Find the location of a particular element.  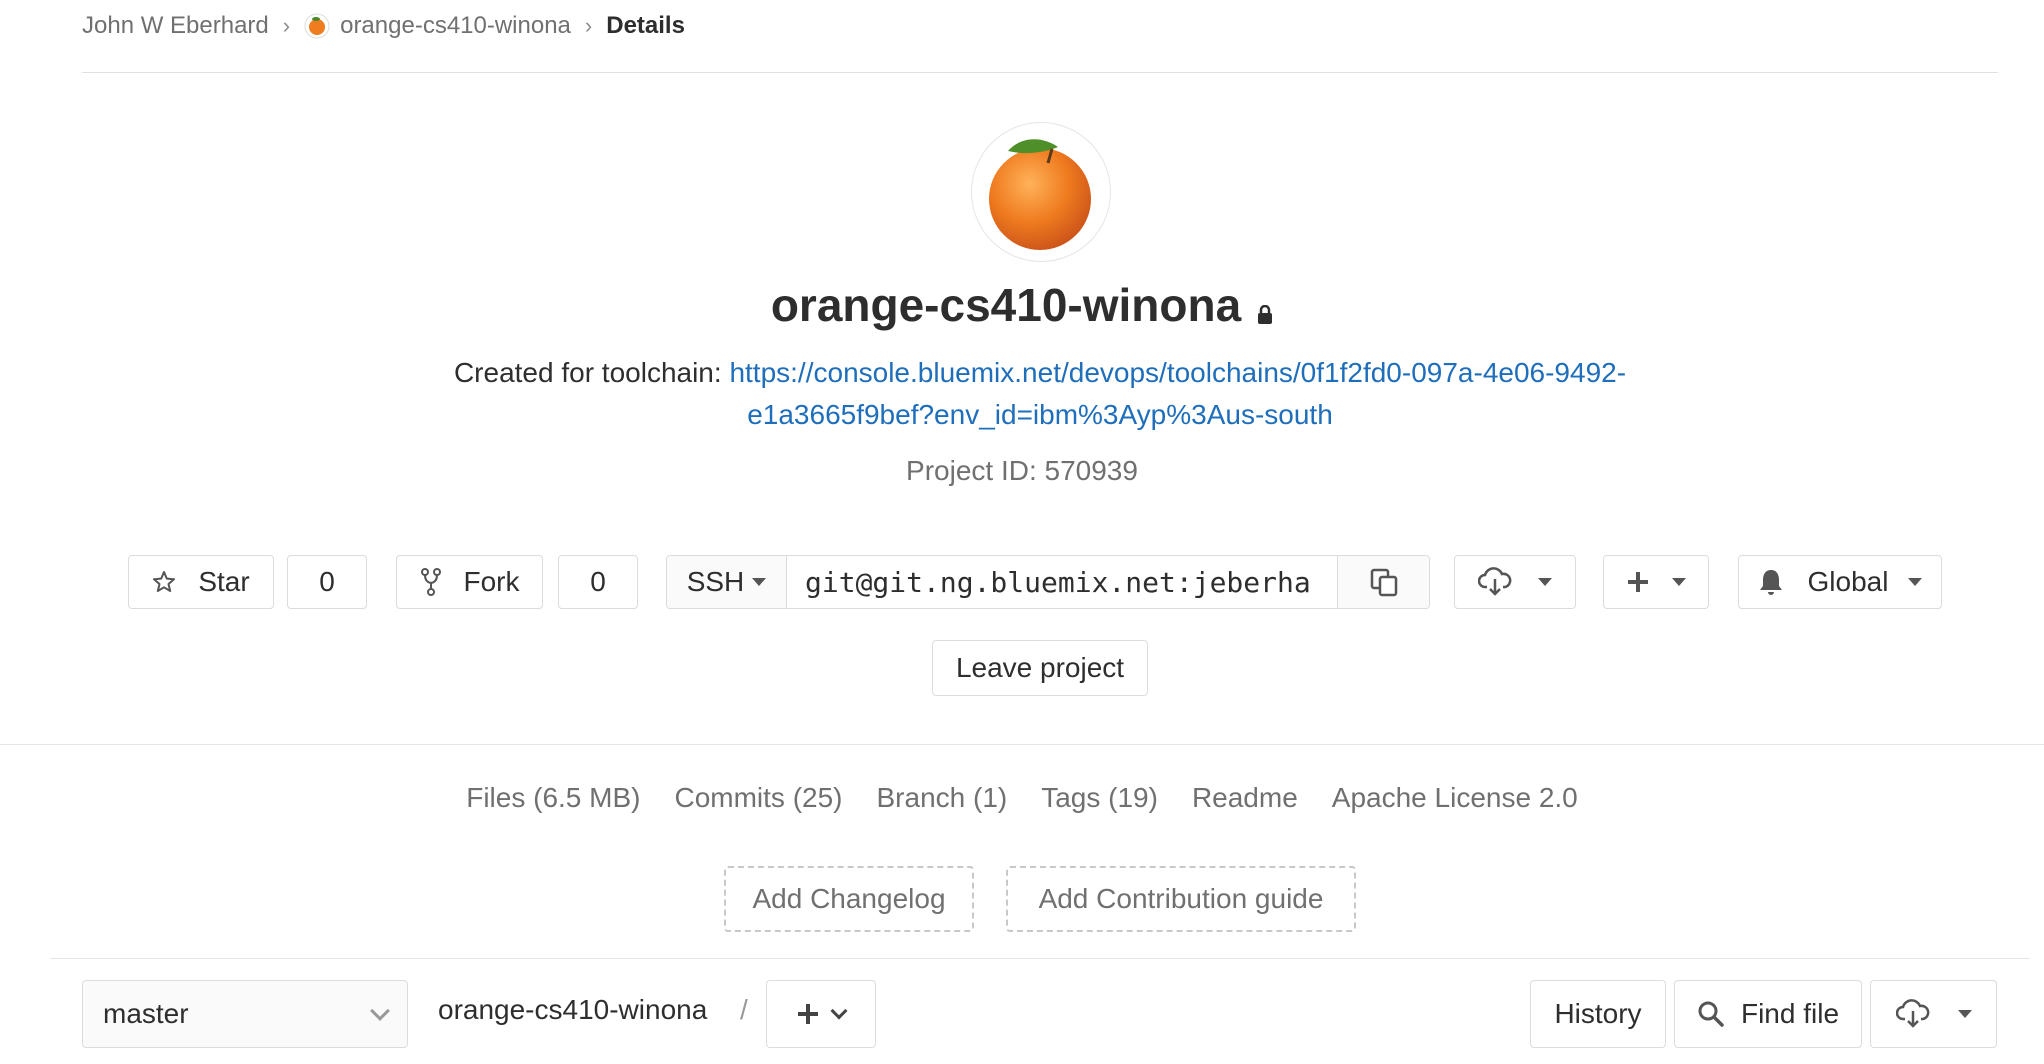

bell-icon is located at coordinates (1771, 582).